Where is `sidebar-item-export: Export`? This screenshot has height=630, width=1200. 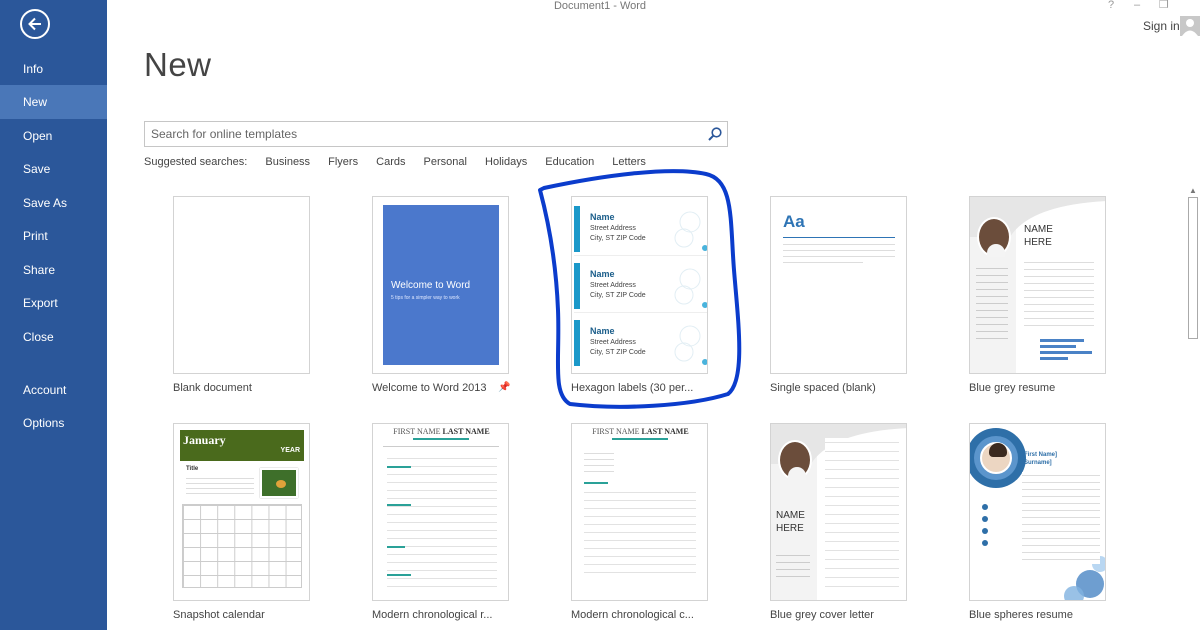
sidebar-item-export: Export is located at coordinates (53, 303).